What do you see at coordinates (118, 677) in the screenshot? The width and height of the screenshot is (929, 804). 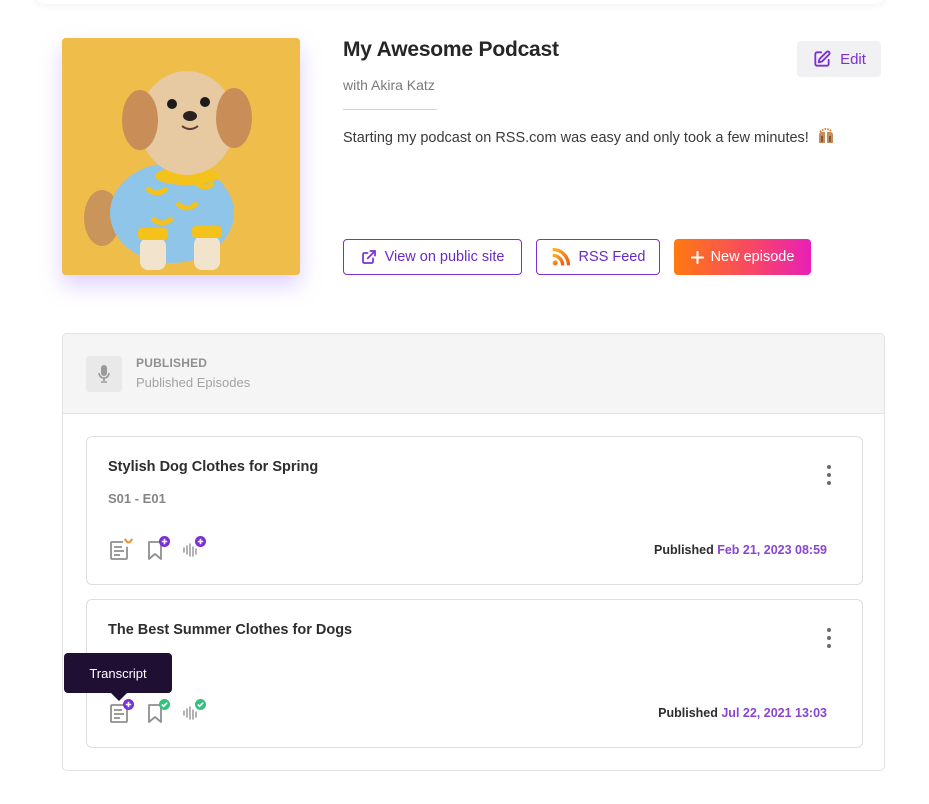 I see `transcript-tooltip: Transcript` at bounding box center [118, 677].